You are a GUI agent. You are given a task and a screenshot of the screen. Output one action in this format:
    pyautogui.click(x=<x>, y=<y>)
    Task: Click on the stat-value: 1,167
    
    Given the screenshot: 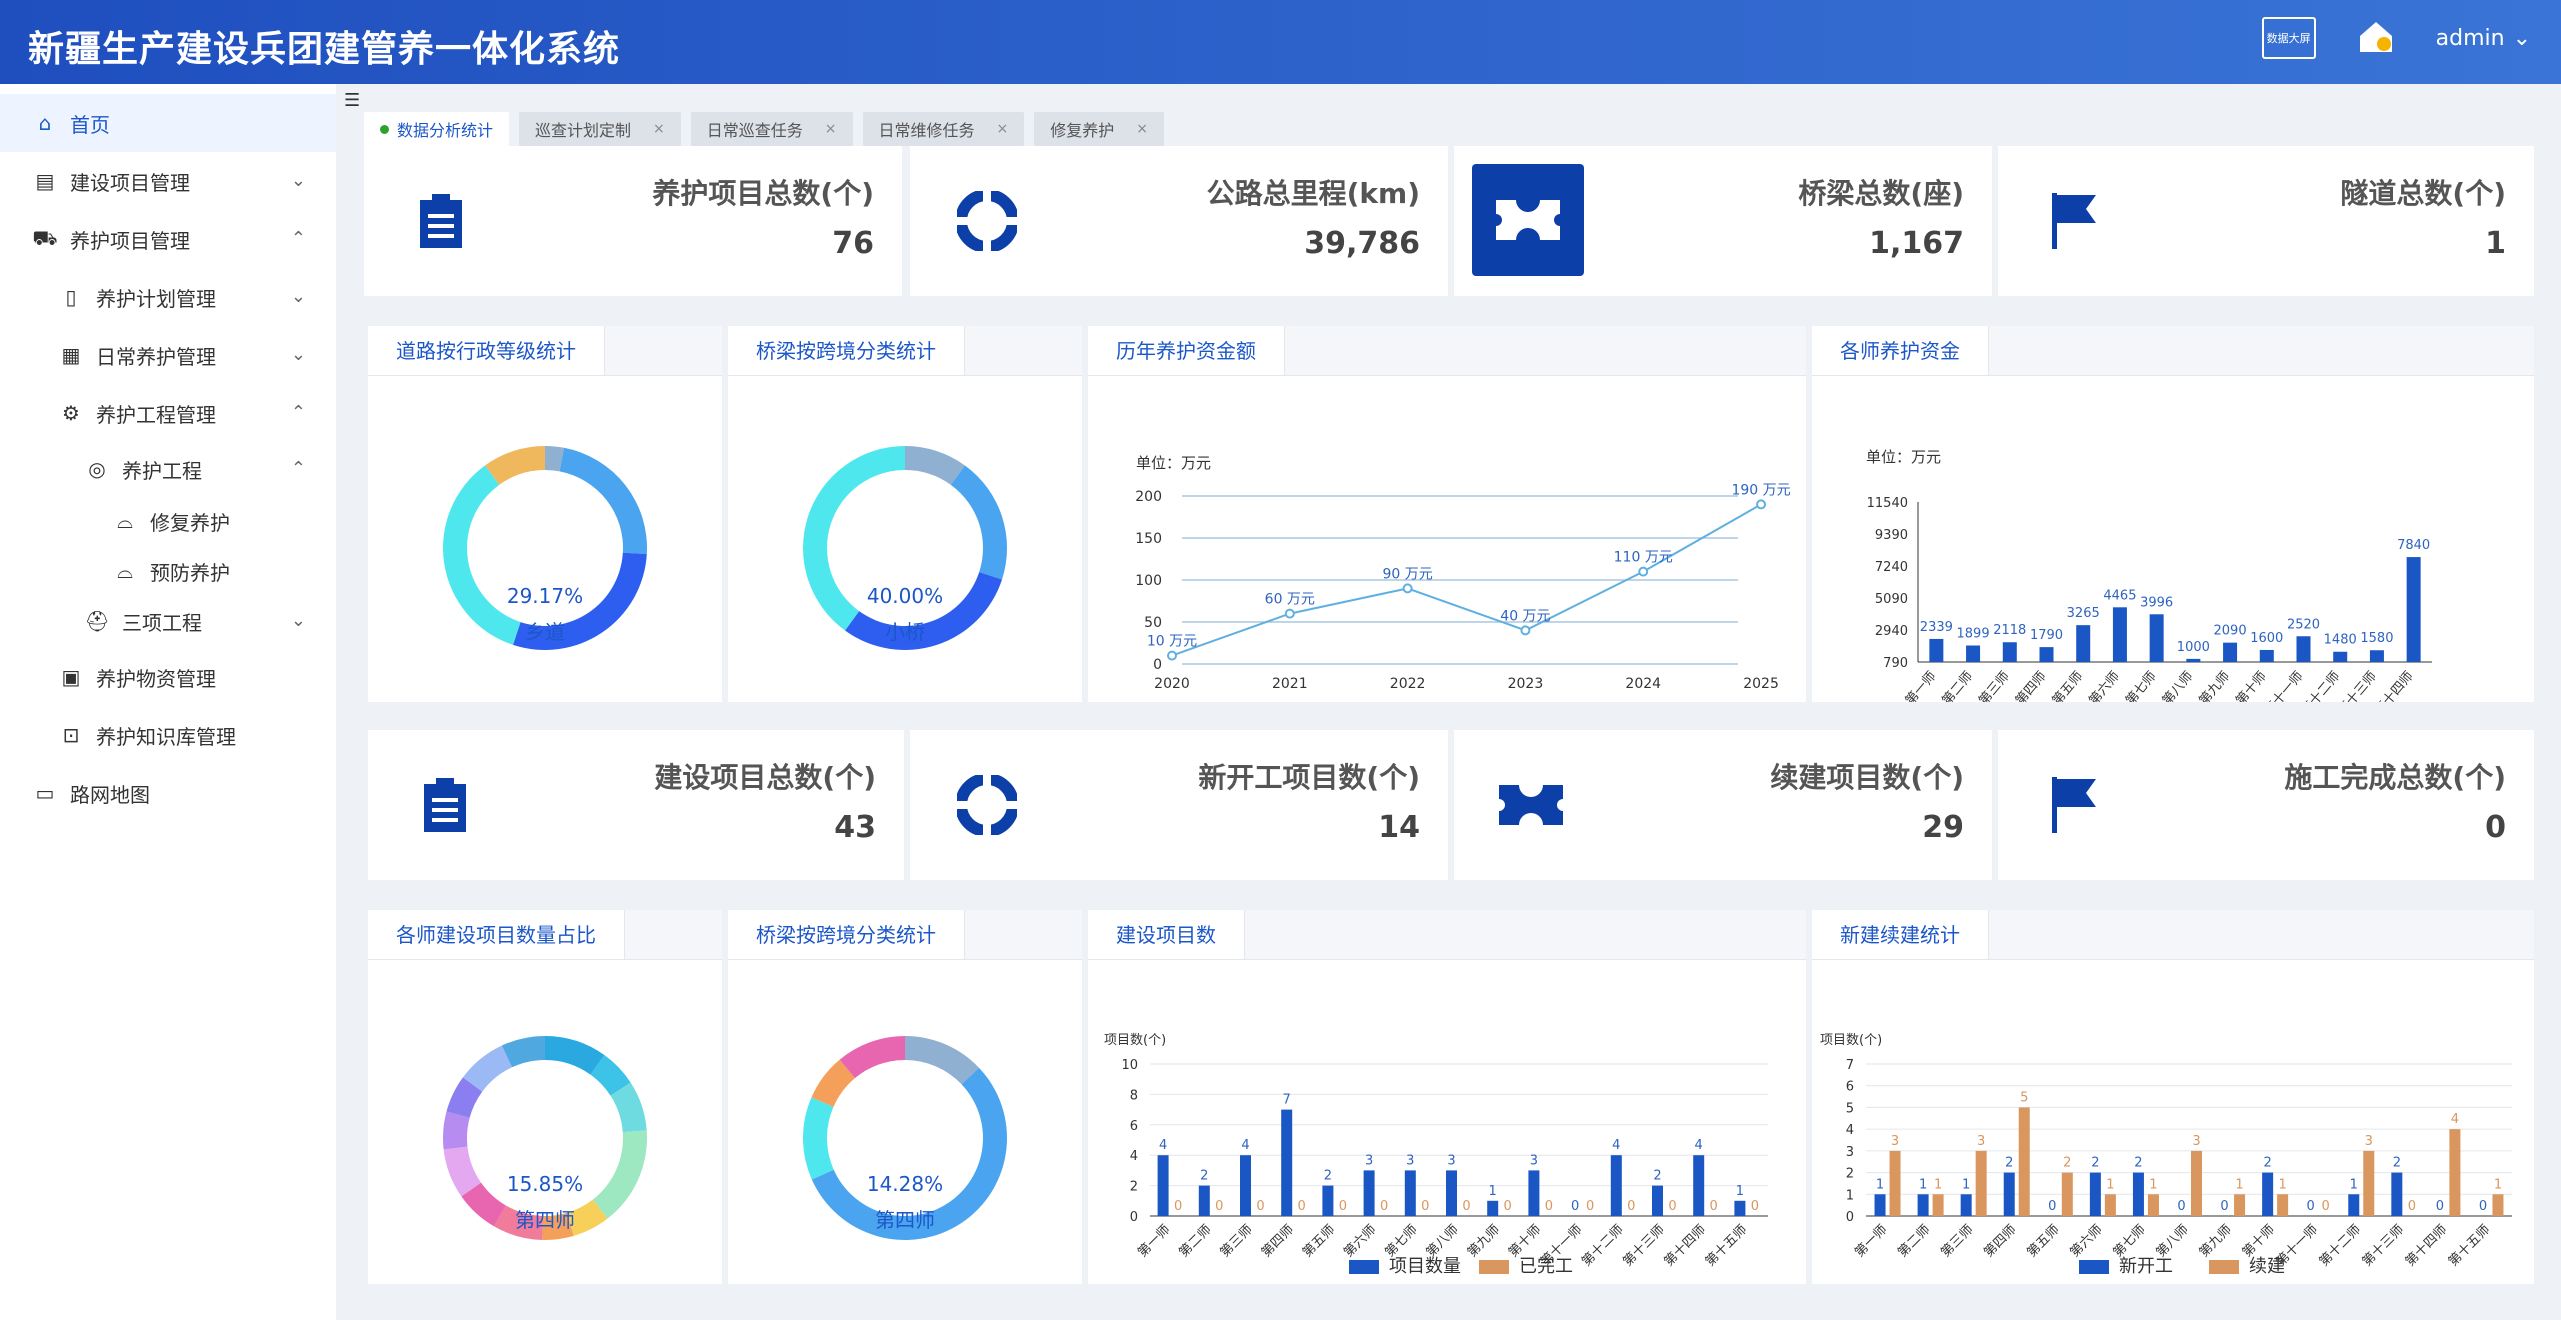 What is the action you would take?
    pyautogui.click(x=1916, y=243)
    